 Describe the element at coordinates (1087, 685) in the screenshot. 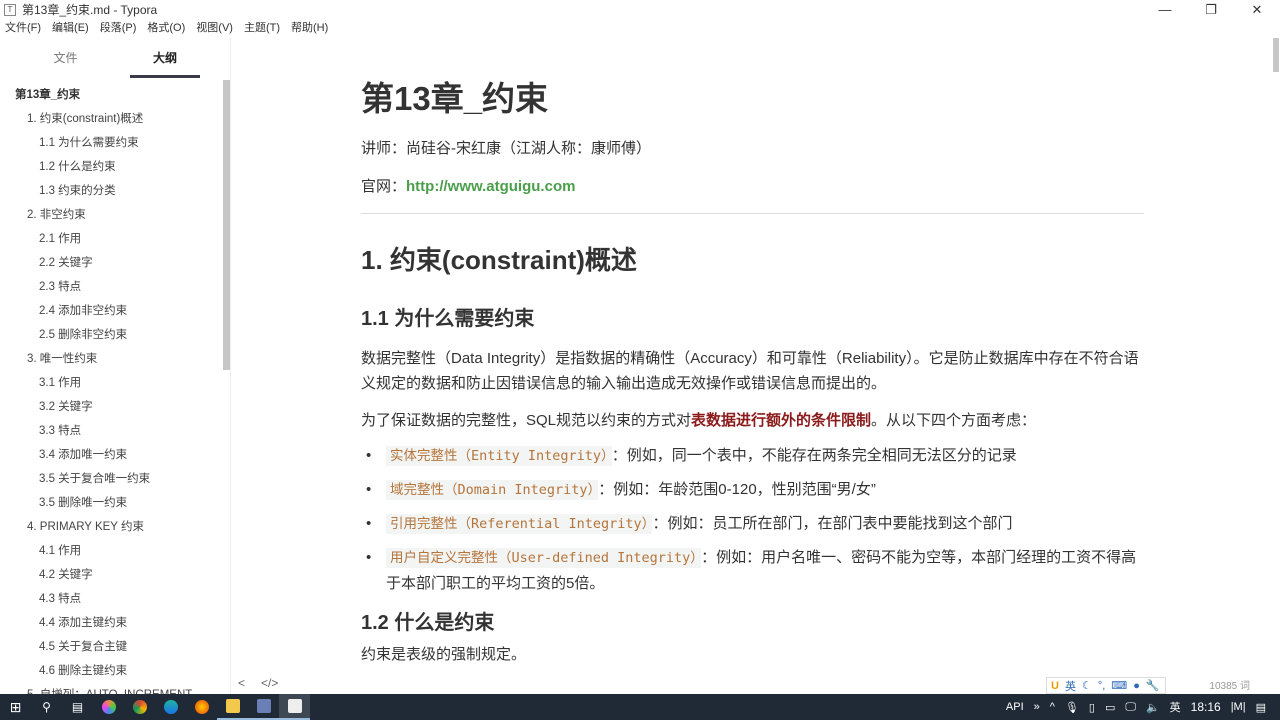

I see `moon-icon: ☾` at that location.